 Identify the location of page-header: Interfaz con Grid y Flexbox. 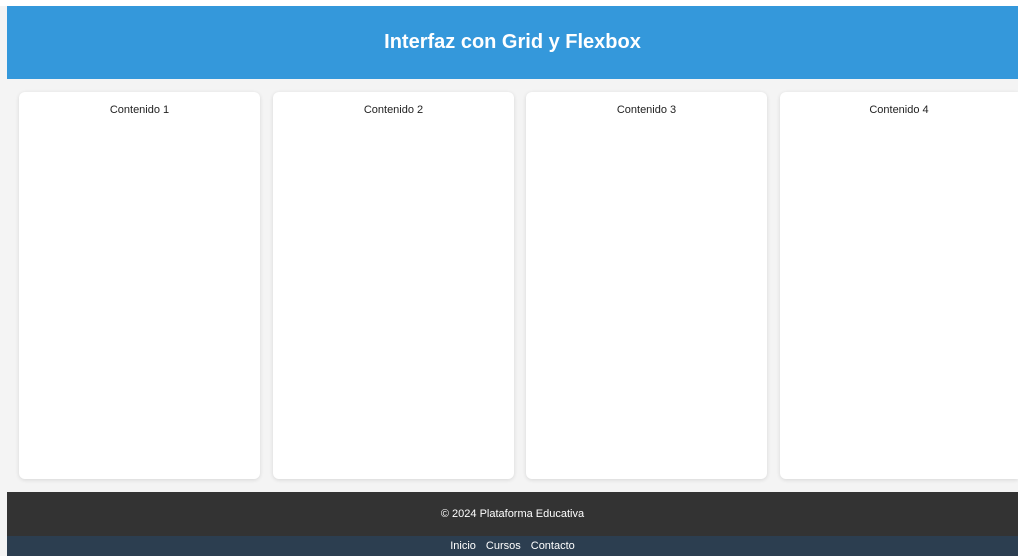
(512, 42).